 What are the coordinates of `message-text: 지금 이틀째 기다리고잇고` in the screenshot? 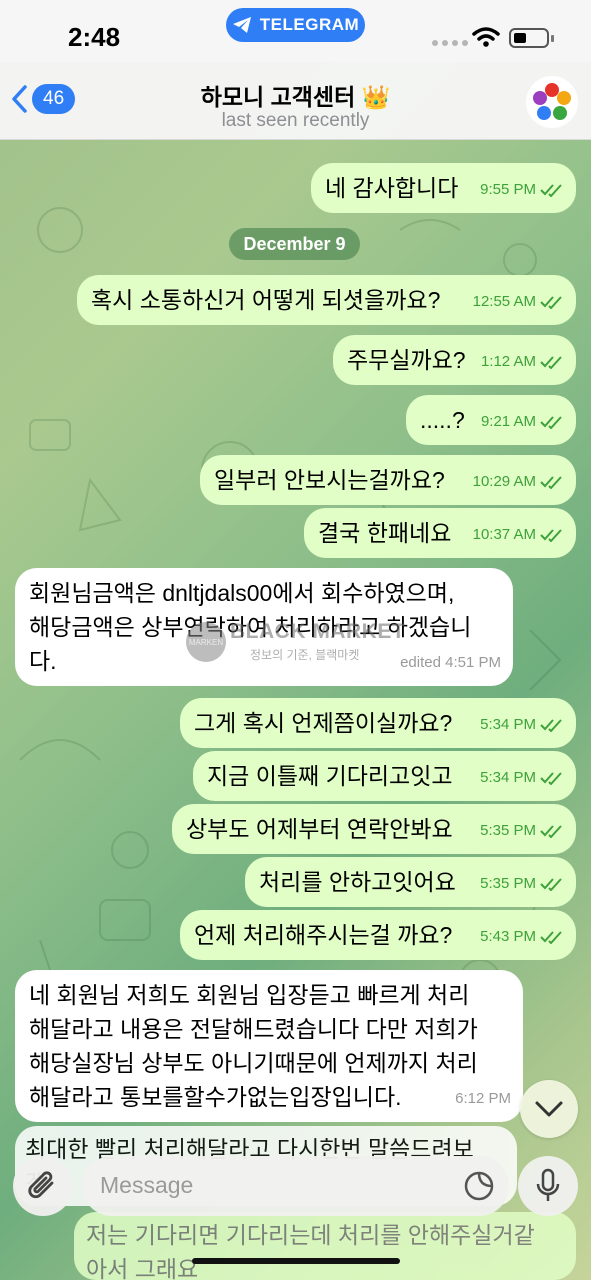 It's located at (330, 776).